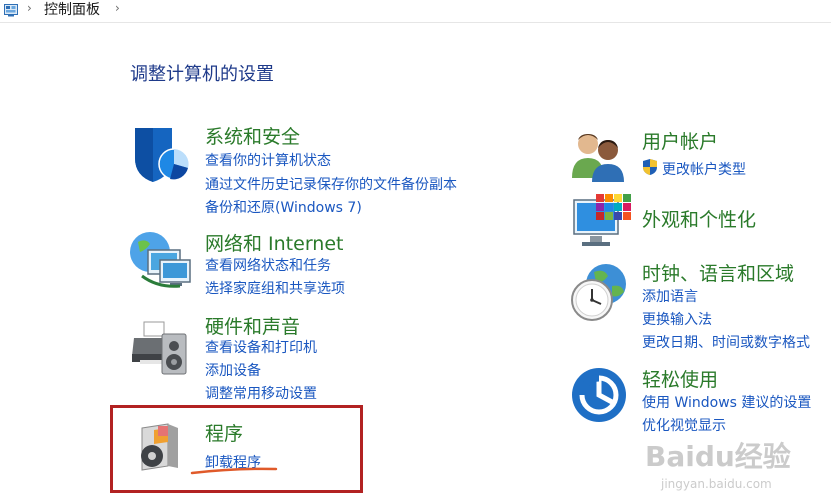 This screenshot has width=831, height=501. Describe the element at coordinates (283, 207) in the screenshot. I see `link-backup-restore: 备份和还原(Windows 7)` at that location.